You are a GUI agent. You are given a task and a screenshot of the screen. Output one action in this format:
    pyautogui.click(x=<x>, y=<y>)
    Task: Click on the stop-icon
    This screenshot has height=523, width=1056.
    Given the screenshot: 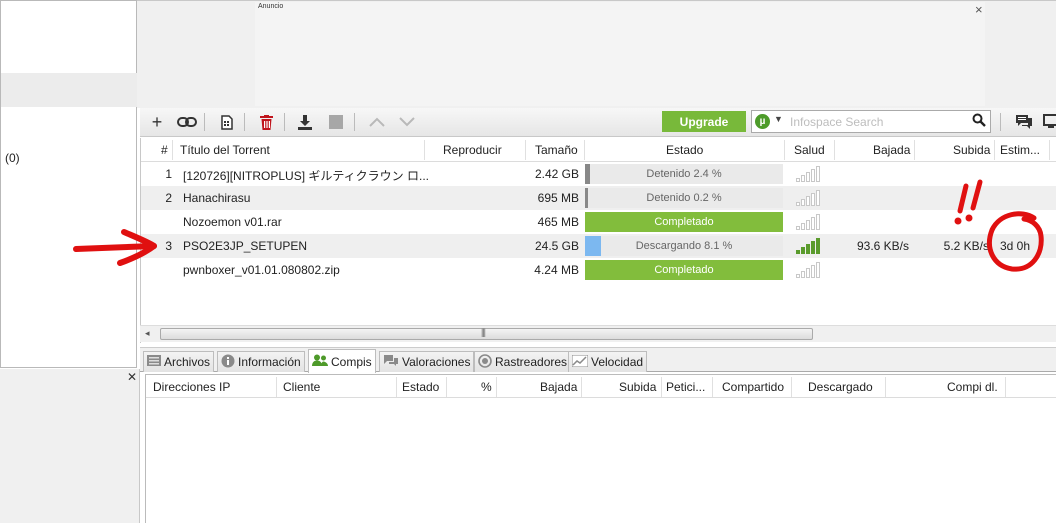 What is the action you would take?
    pyautogui.click(x=336, y=122)
    